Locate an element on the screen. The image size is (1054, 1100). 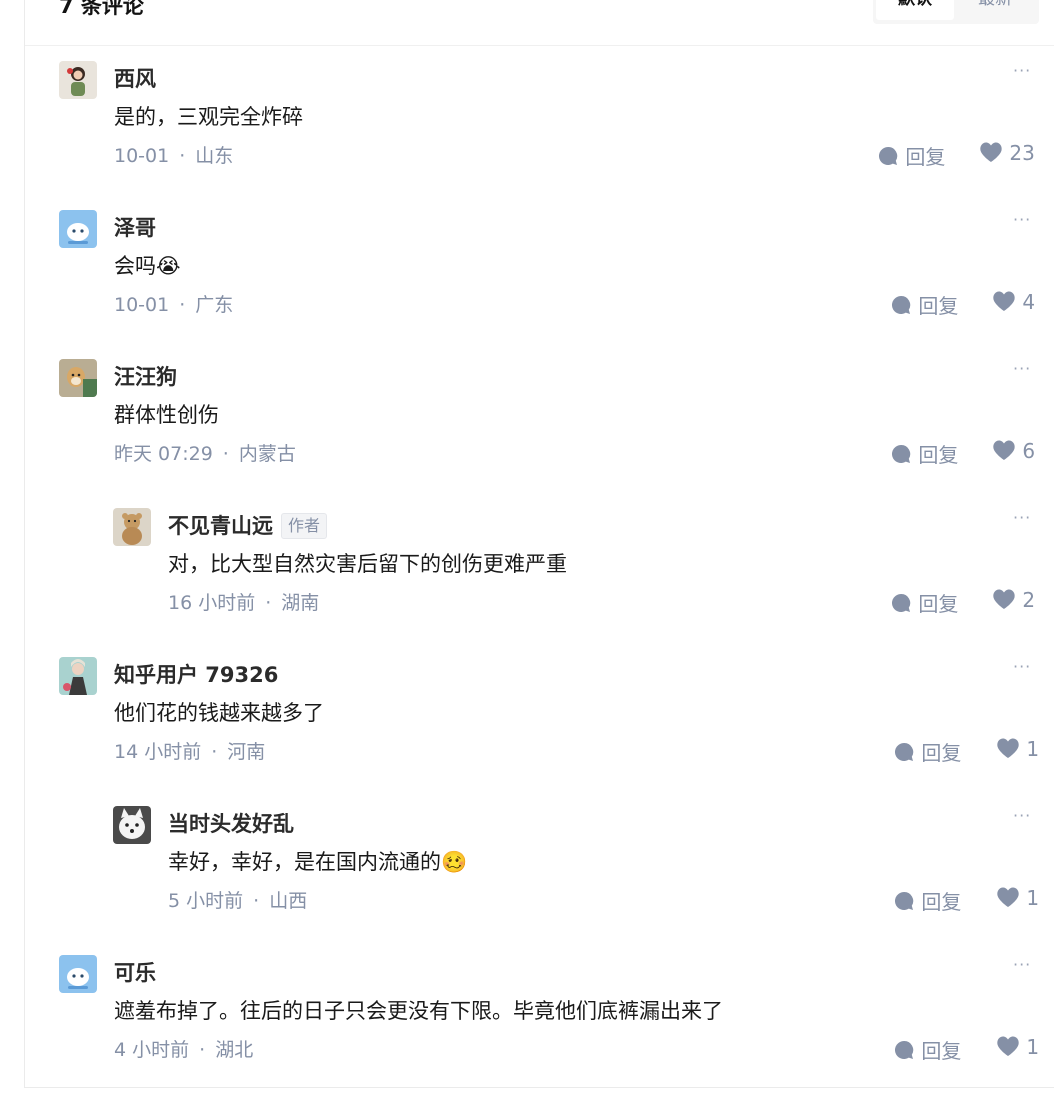
comment-item: 泽哥 ··· 会吗😭 10-01 · 广东 回复 4 is located at coordinates (539, 280).